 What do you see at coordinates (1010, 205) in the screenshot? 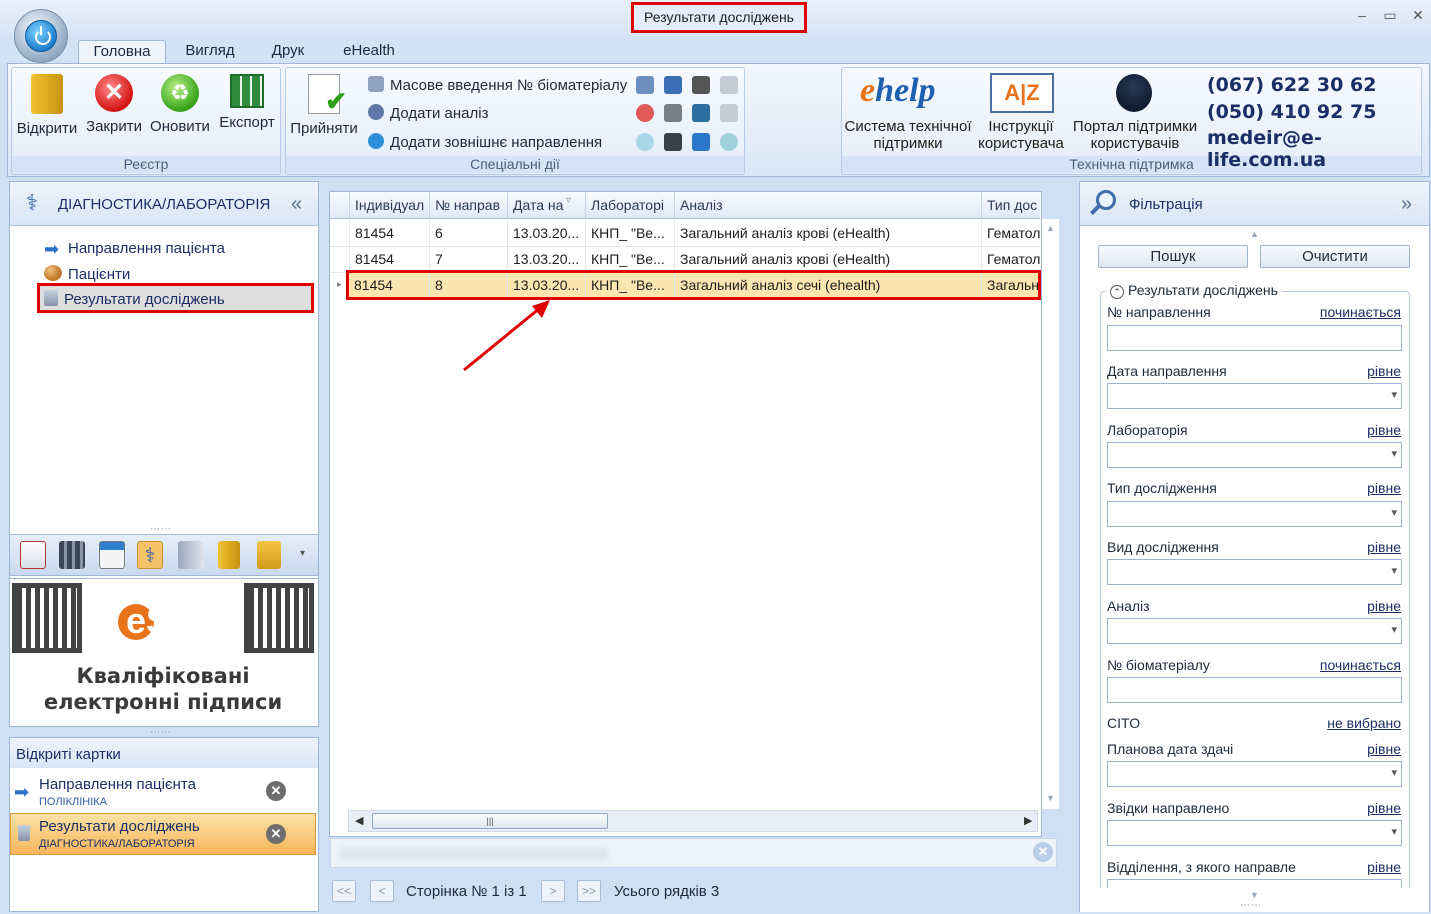
I see `col-header-study-type: Тип дос` at bounding box center [1010, 205].